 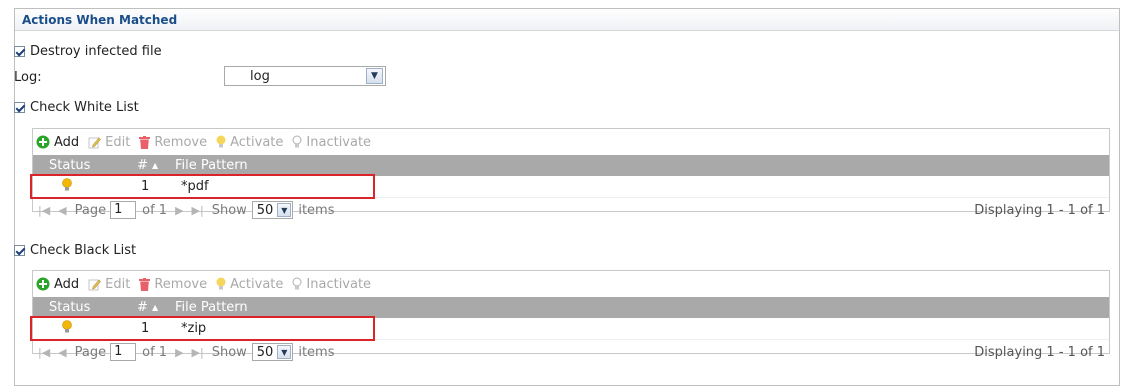 I want to click on section-title: Actions When Matched, so click(x=100, y=20).